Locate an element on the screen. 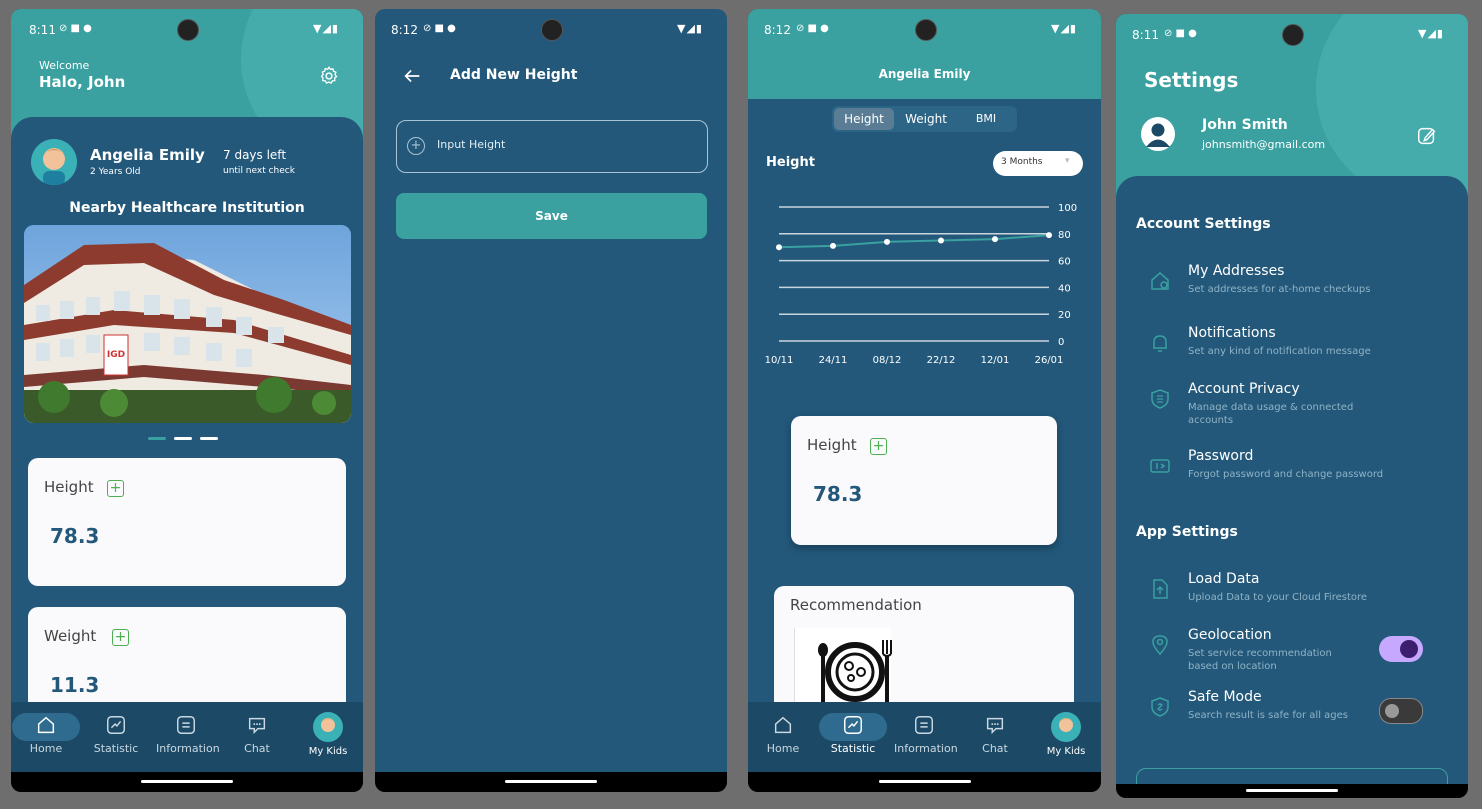 This screenshot has height=809, width=1482. menu-title: Password is located at coordinates (1221, 456).